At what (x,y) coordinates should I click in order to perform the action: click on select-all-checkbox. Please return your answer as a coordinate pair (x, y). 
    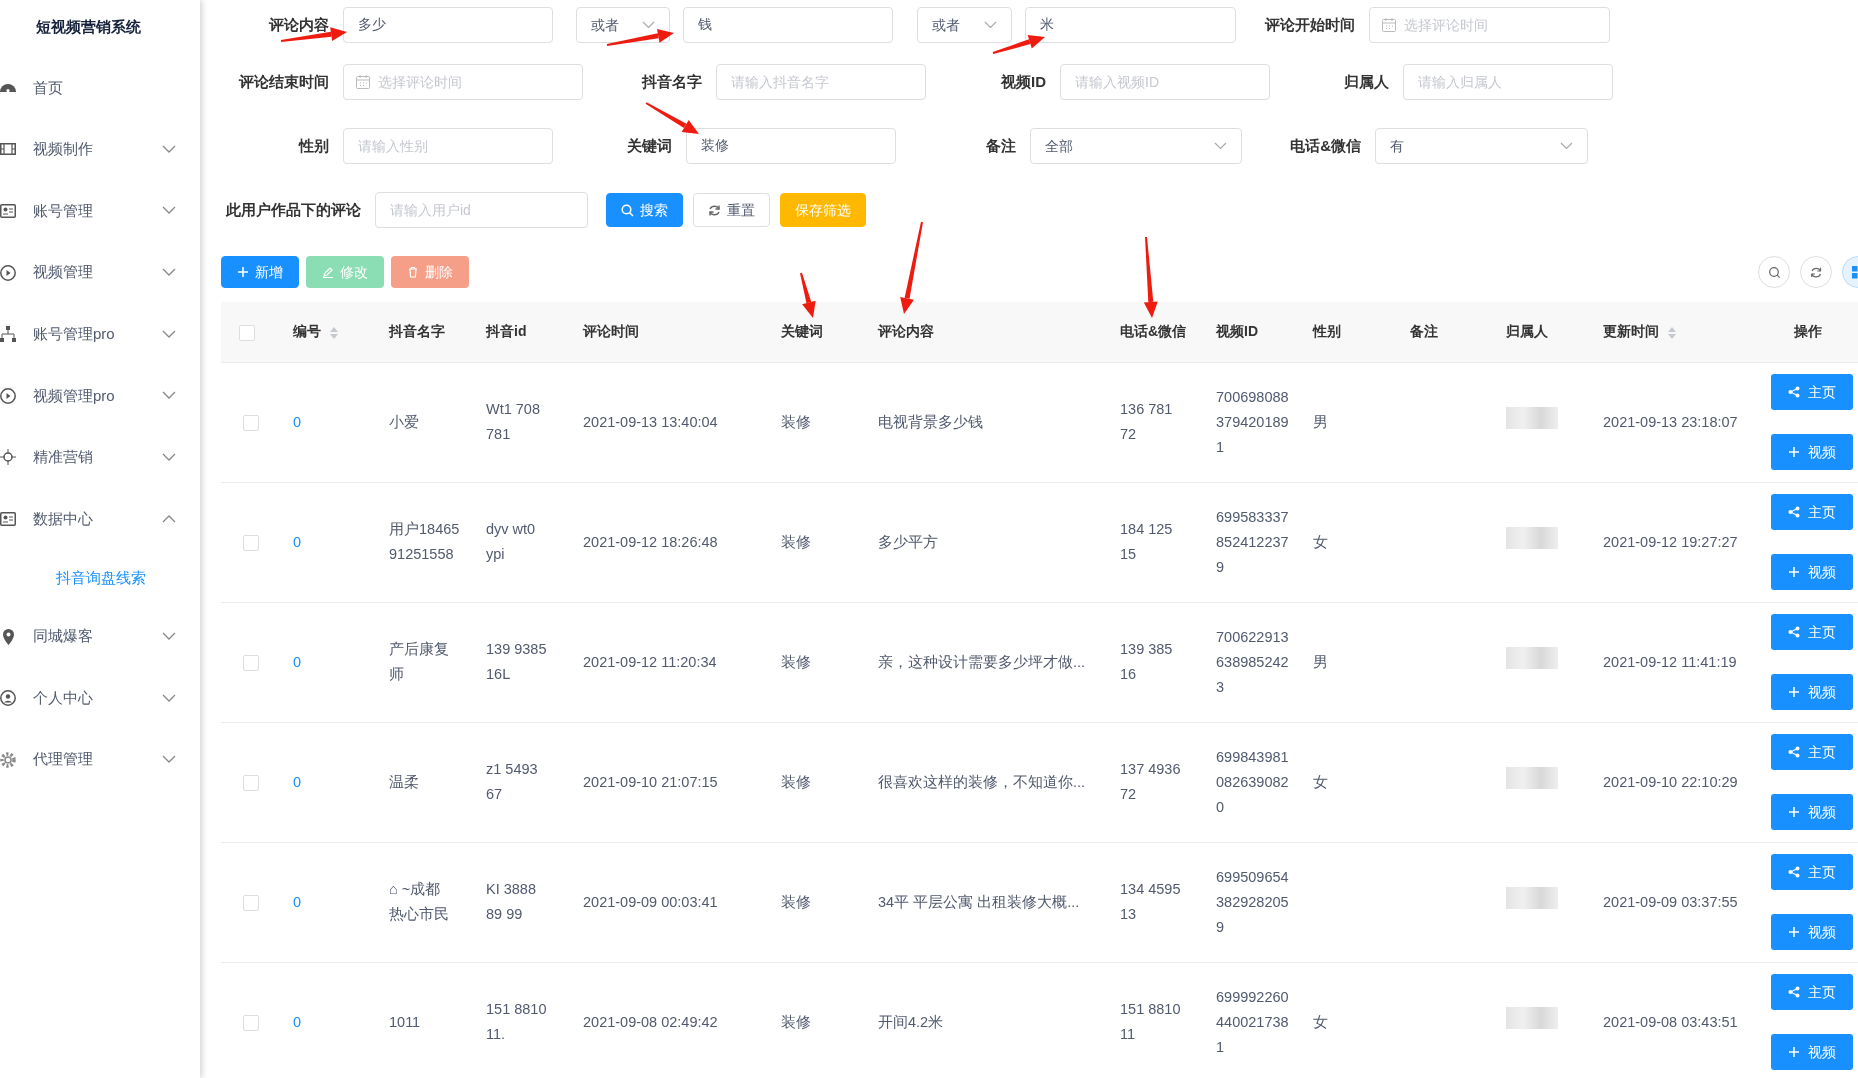
    Looking at the image, I should click on (247, 332).